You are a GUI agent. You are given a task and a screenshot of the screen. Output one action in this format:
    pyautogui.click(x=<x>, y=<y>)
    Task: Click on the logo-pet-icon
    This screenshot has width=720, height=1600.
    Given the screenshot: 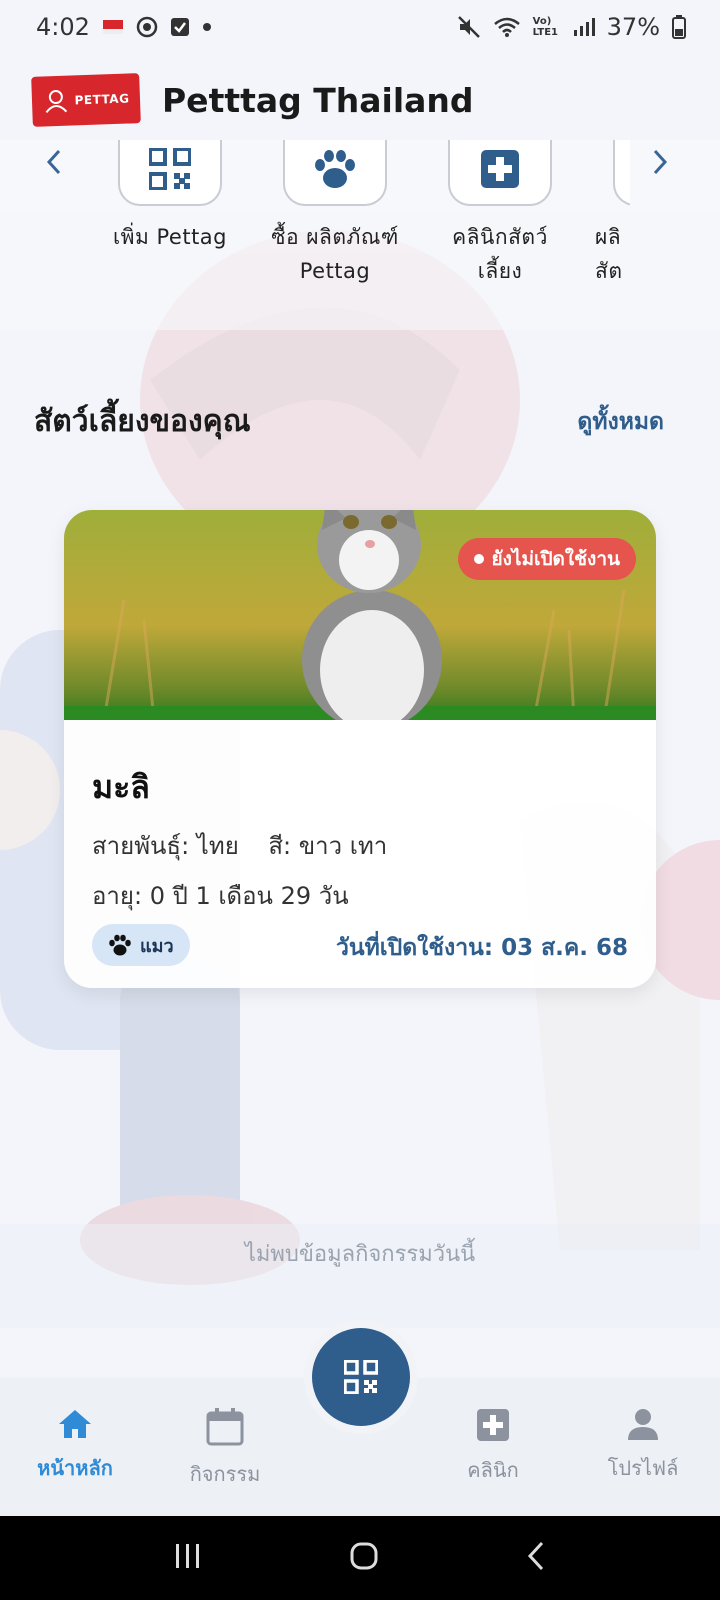 What is the action you would take?
    pyautogui.click(x=56, y=102)
    